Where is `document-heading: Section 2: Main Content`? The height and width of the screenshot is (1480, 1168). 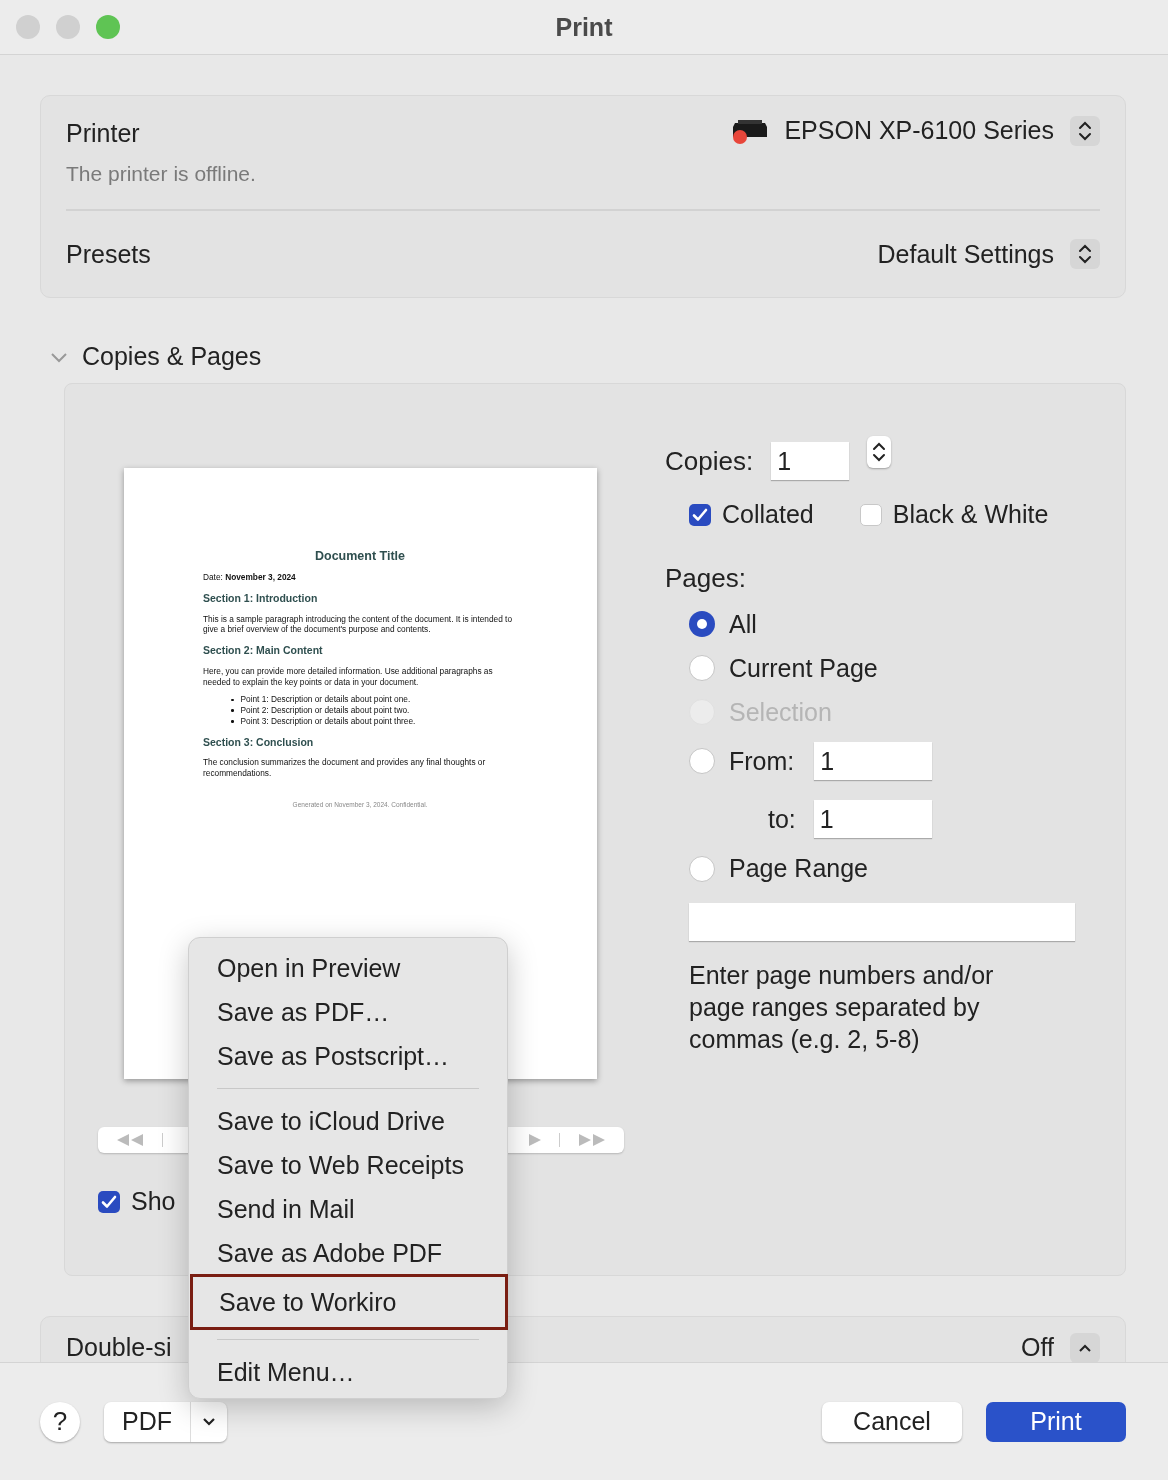
document-heading: Section 2: Main Content is located at coordinates (263, 651).